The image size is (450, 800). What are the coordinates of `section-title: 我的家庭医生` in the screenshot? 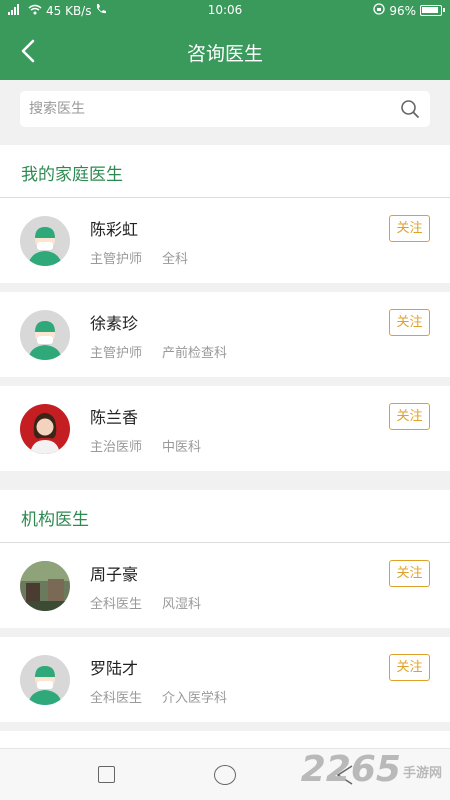 It's located at (72, 175).